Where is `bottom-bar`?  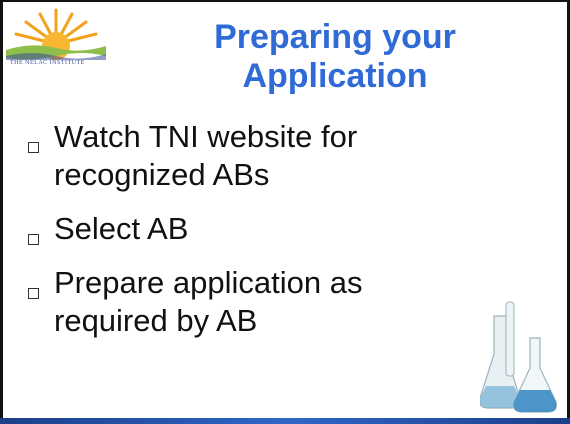 bottom-bar is located at coordinates (285, 421).